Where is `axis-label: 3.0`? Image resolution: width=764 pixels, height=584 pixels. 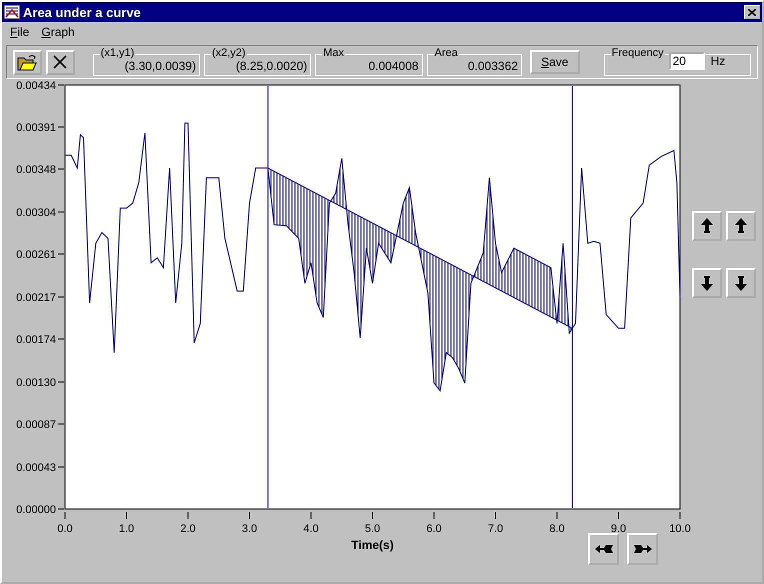 axis-label: 3.0 is located at coordinates (250, 529).